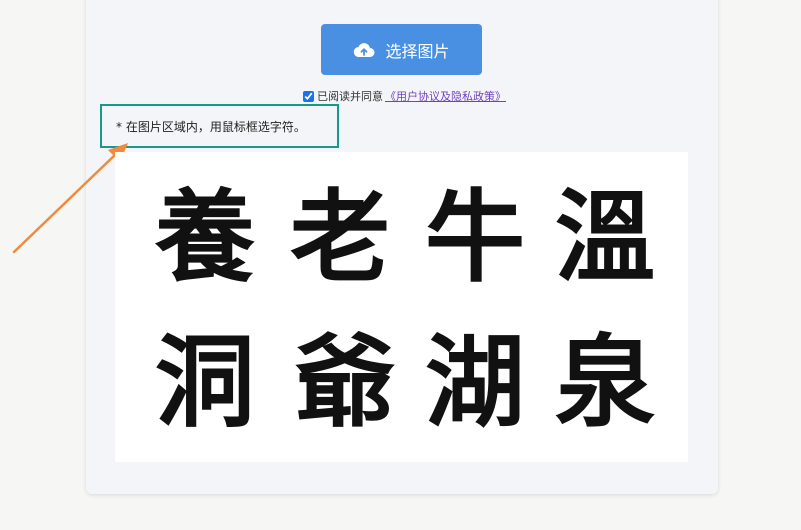 The height and width of the screenshot is (530, 801). I want to click on selection-hint-text: * 在图片区域内，用鼠标框选字符。, so click(211, 126).